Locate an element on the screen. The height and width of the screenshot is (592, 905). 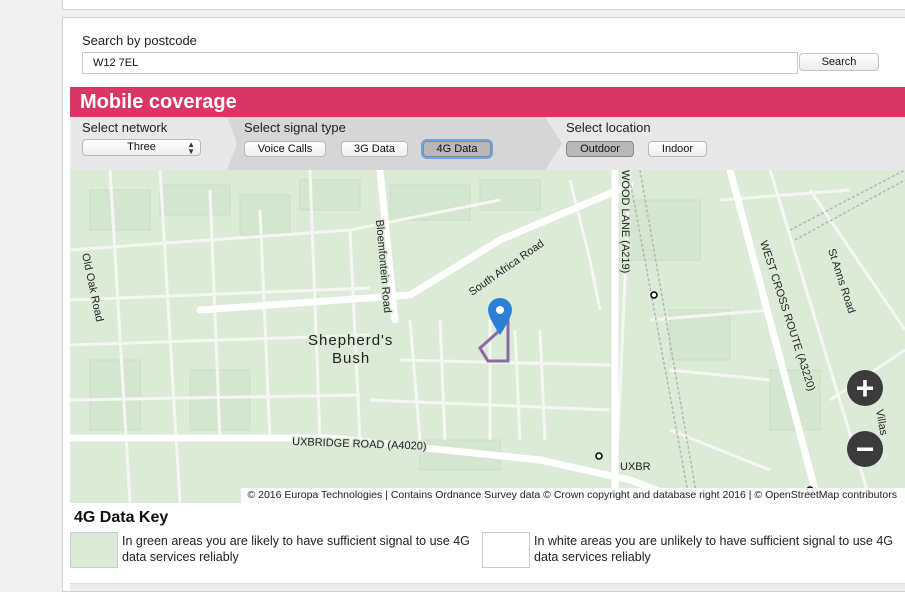
map-label-uxbr-cut: UXBR is located at coordinates (635, 467).